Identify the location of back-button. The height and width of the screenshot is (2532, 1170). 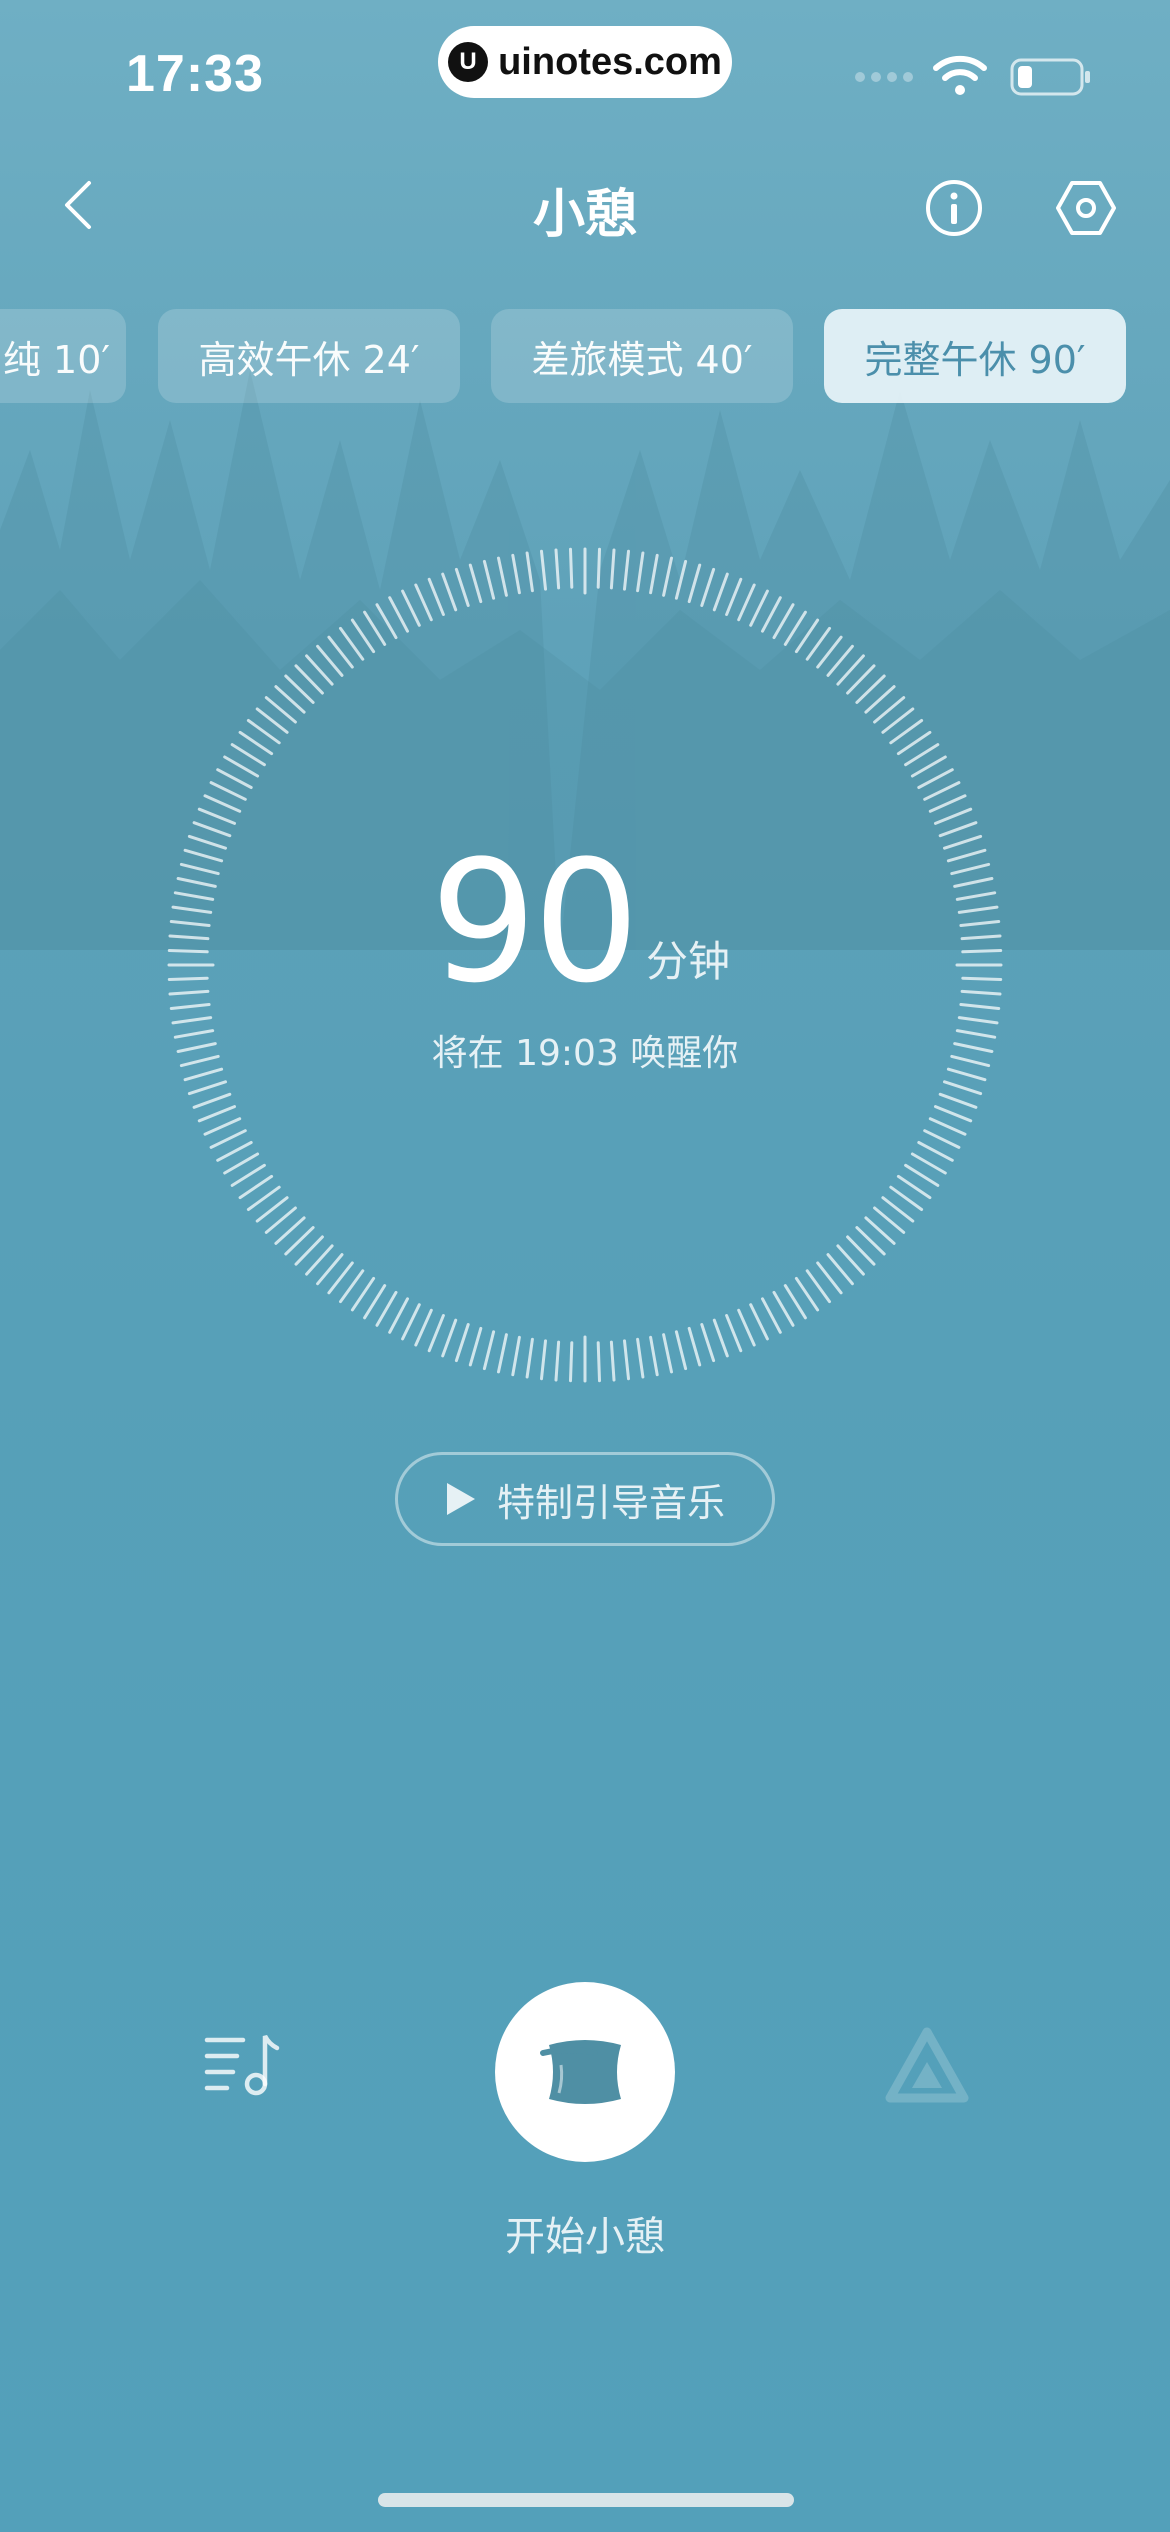
(78, 205).